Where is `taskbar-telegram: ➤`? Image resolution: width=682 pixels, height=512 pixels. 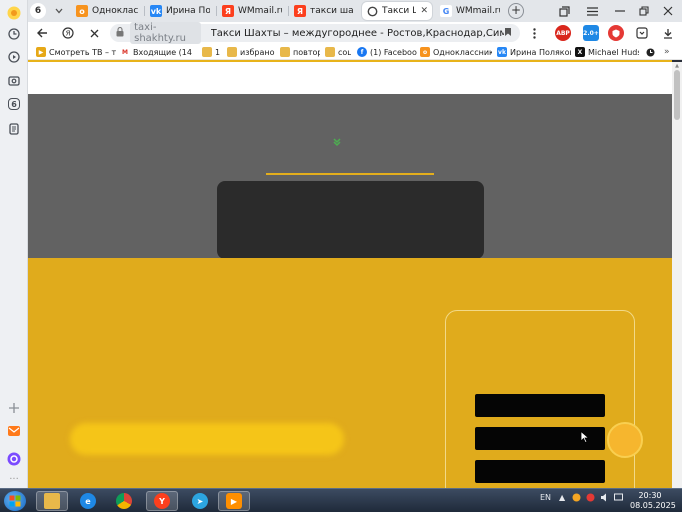
taskbar-telegram: ➤ is located at coordinates (200, 501).